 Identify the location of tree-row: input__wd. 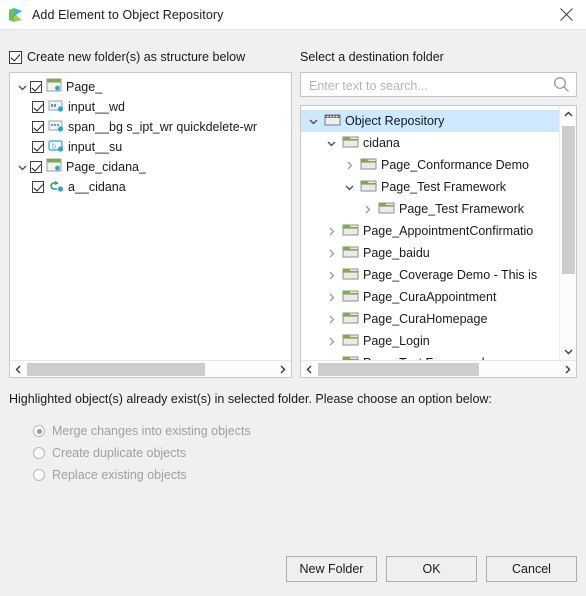
(150, 107).